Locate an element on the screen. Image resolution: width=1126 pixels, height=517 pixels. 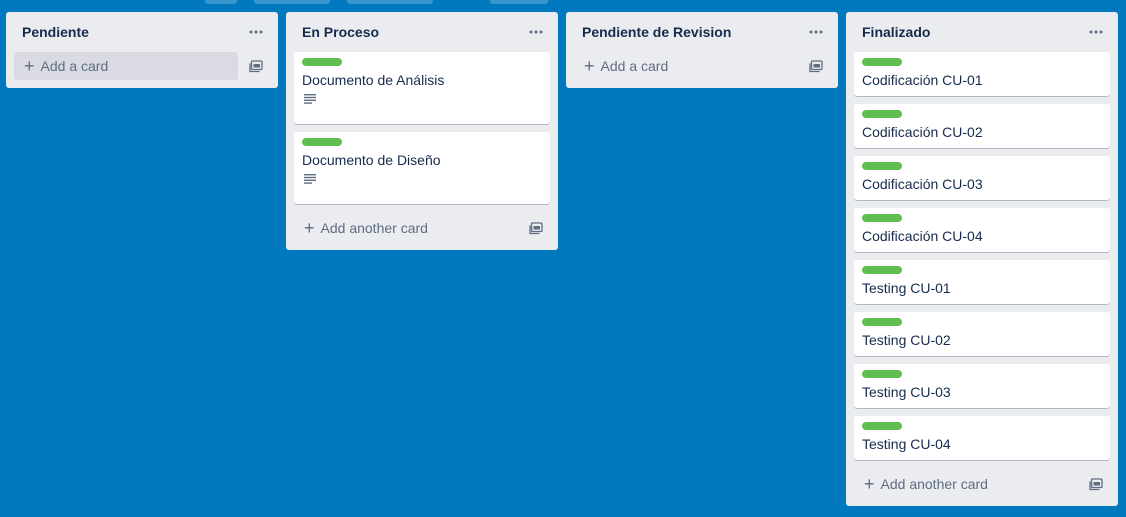
card: Codificación CU-04 is located at coordinates (982, 230).